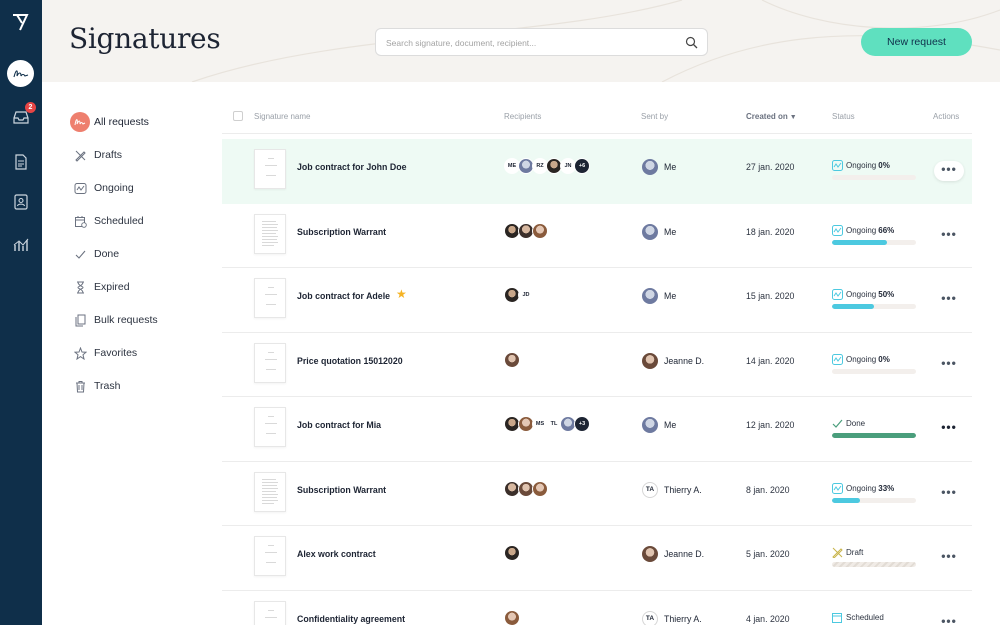 The image size is (1000, 625). I want to click on nav-item-bulk-requests: Bulk requests, so click(140, 320).